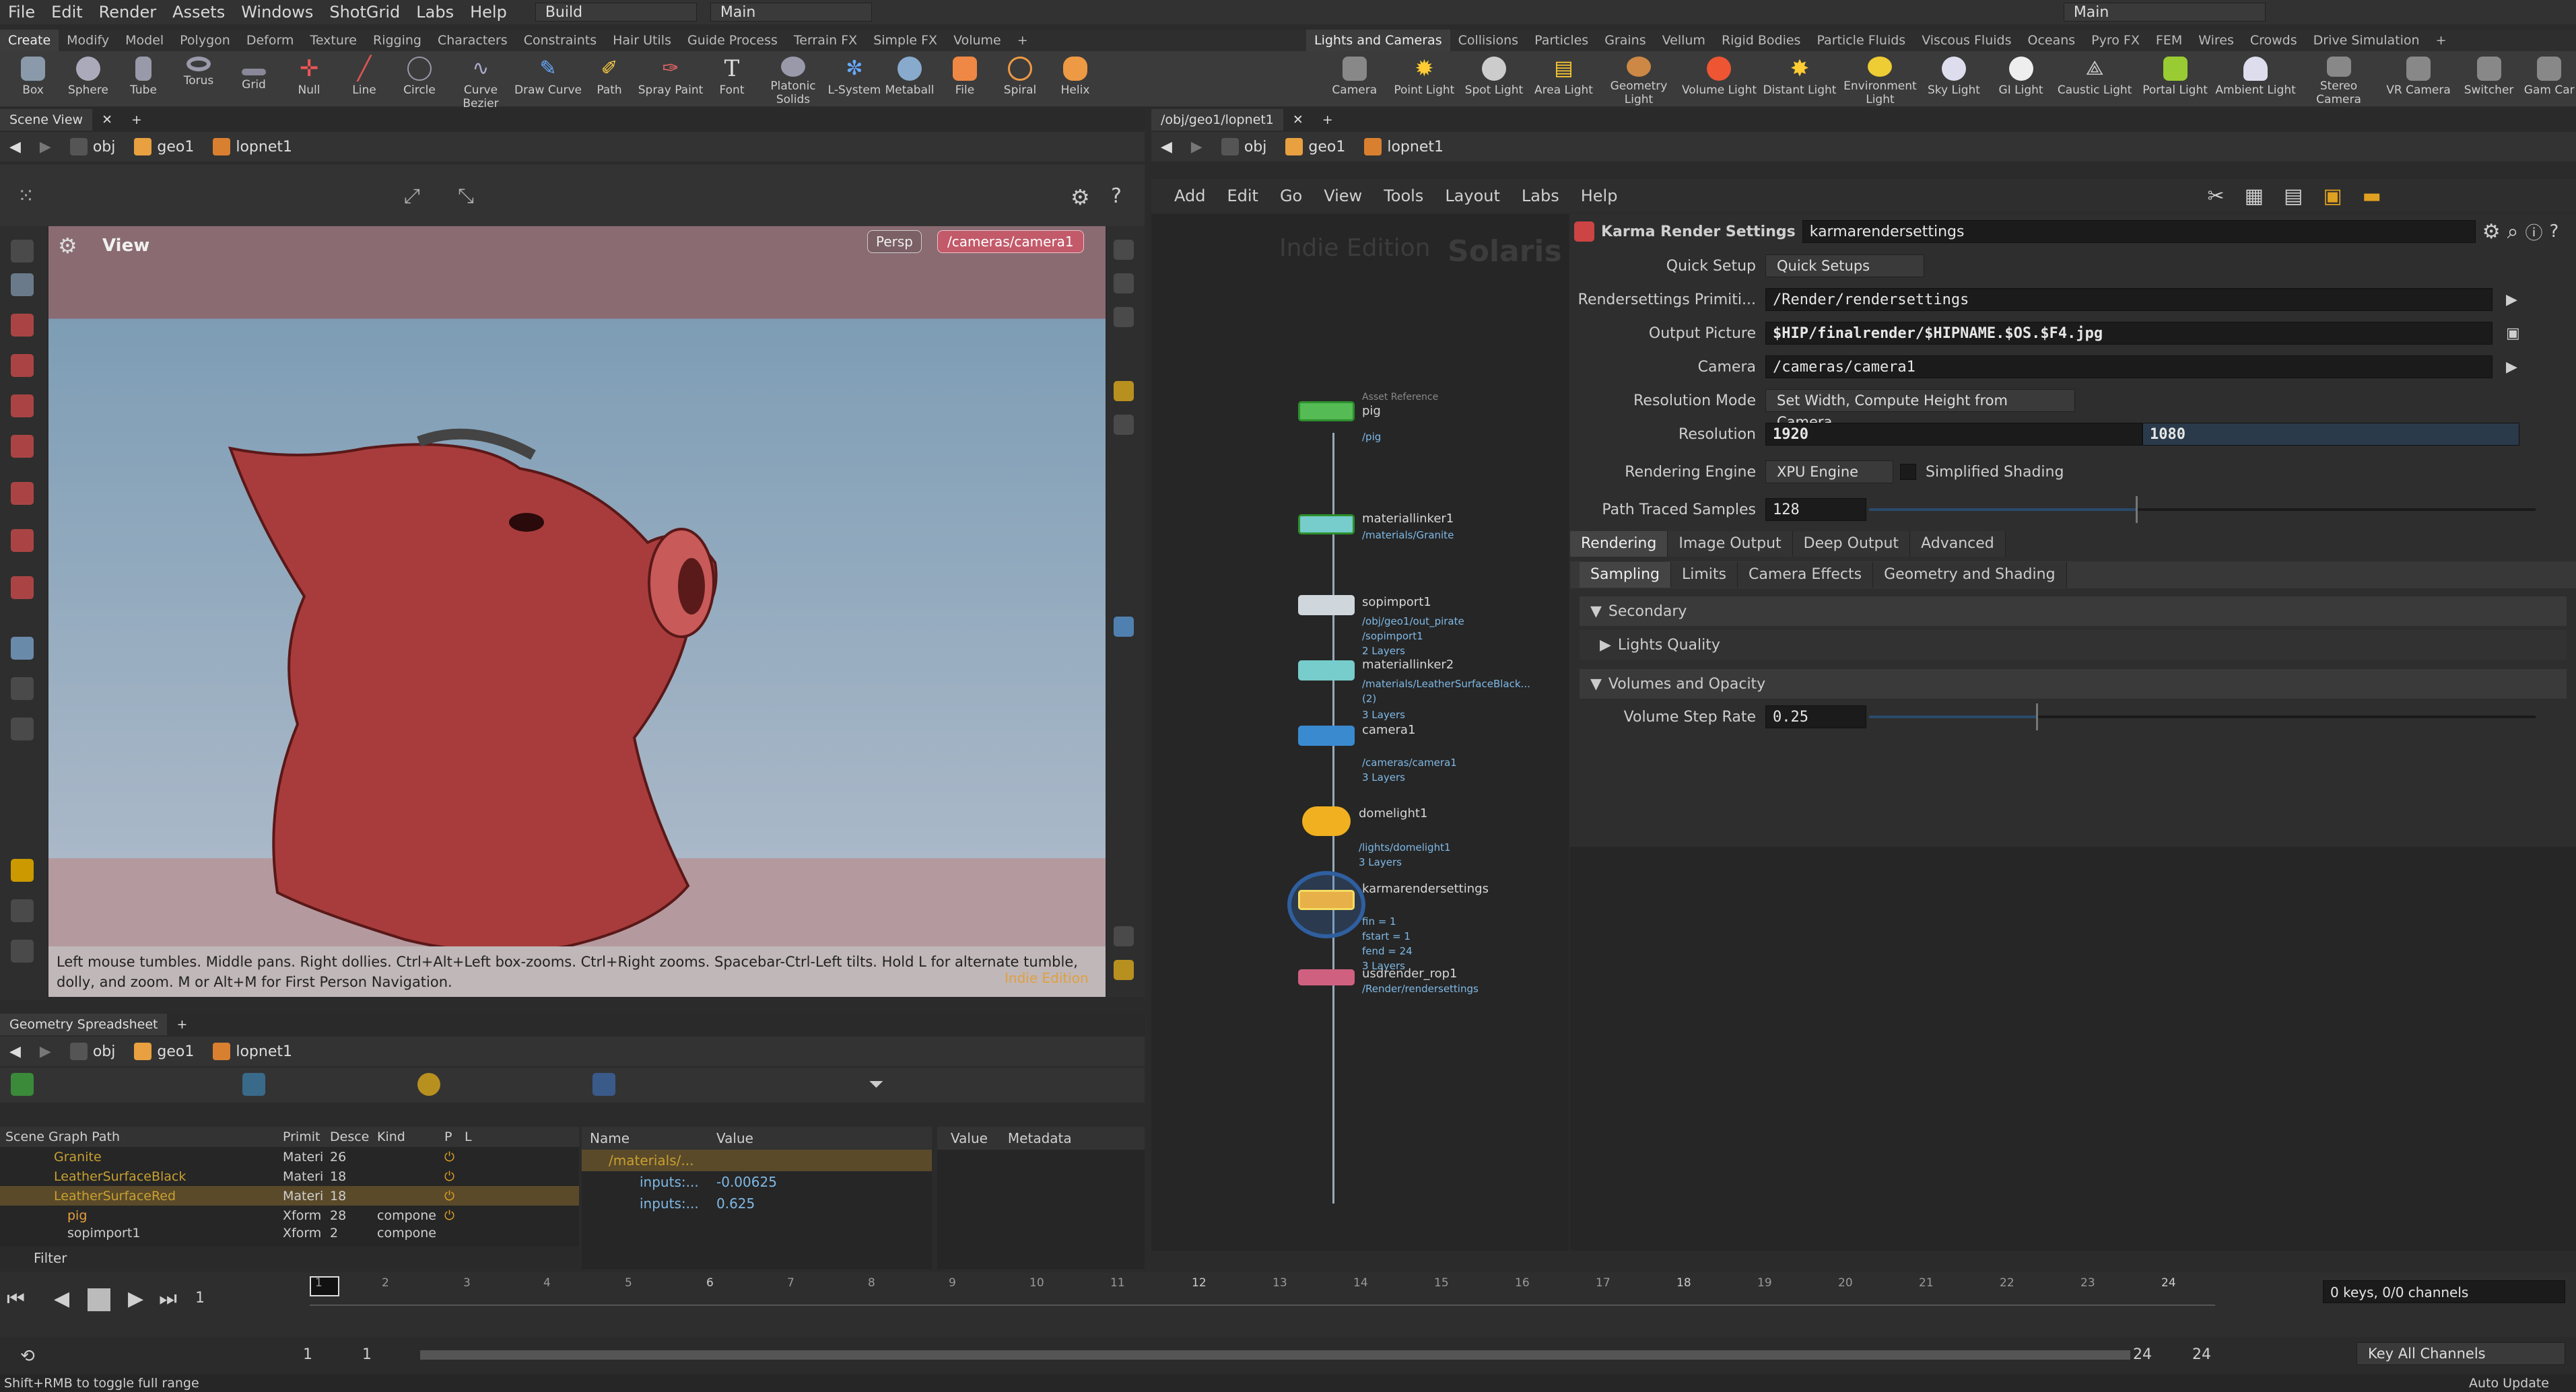  I want to click on range-end: 24, so click(2142, 1355).